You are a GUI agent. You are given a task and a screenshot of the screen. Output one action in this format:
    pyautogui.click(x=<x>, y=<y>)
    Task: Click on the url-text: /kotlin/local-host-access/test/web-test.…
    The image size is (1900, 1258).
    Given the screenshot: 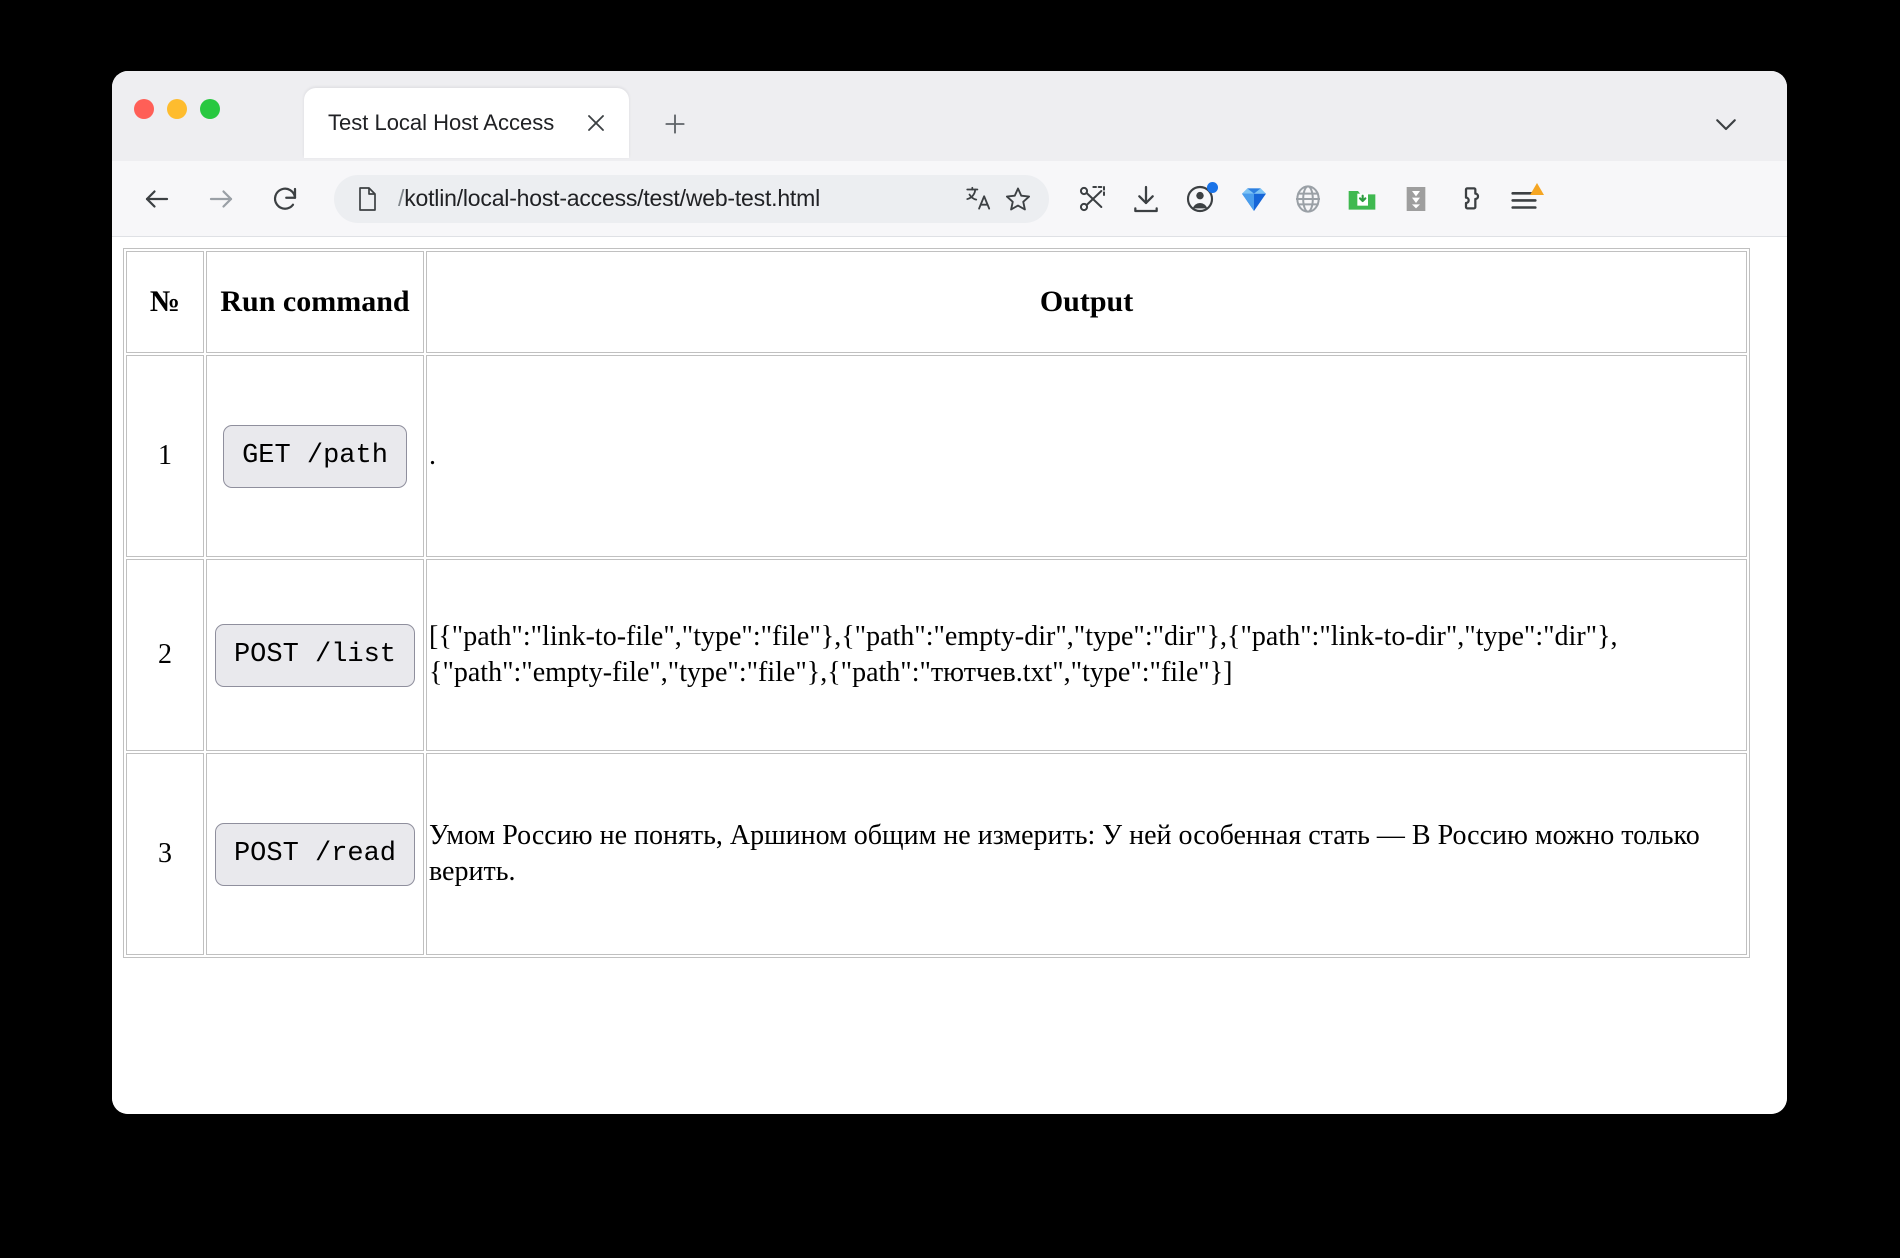 What is the action you would take?
    pyautogui.click(x=676, y=198)
    